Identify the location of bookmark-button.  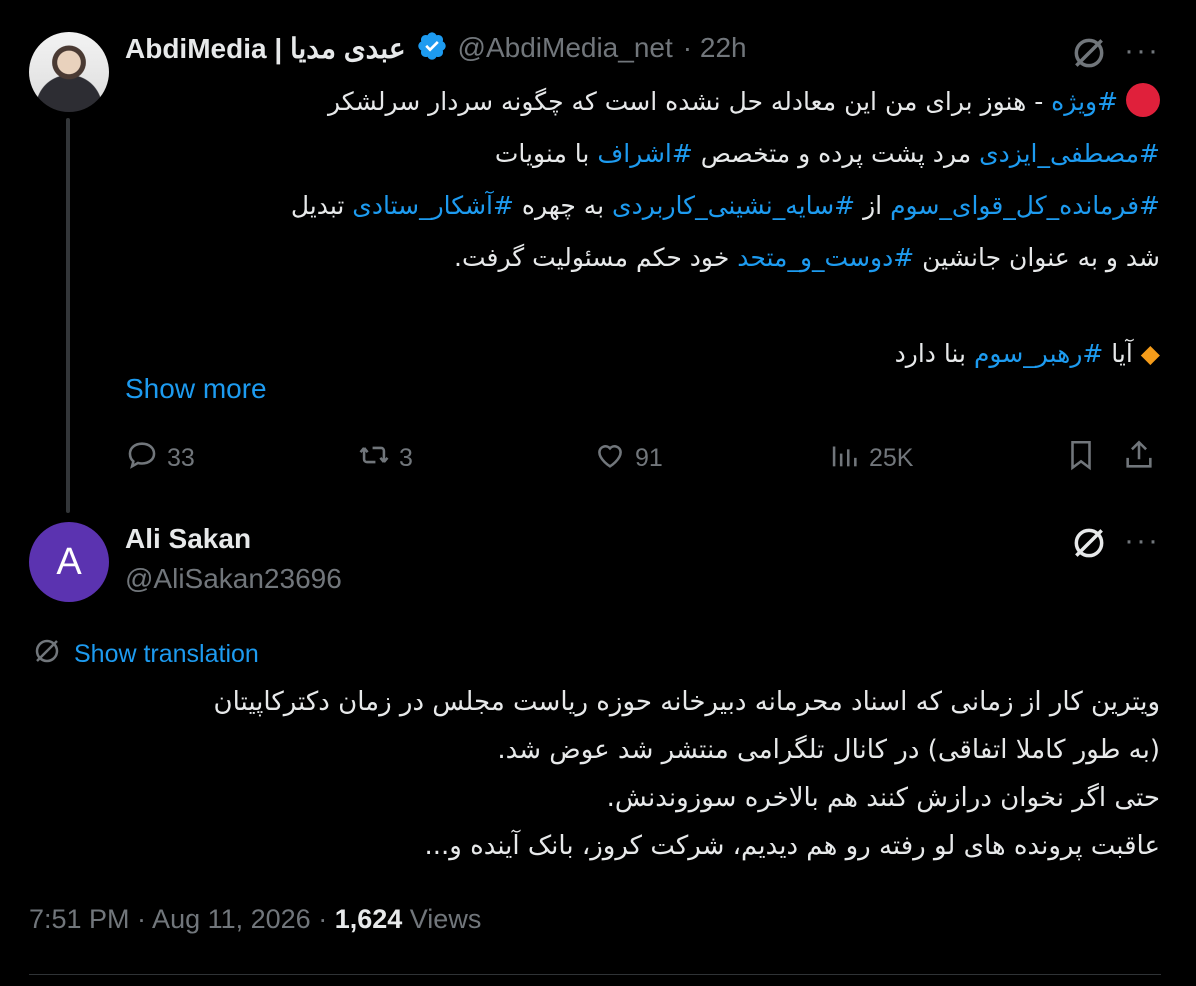
(1081, 458).